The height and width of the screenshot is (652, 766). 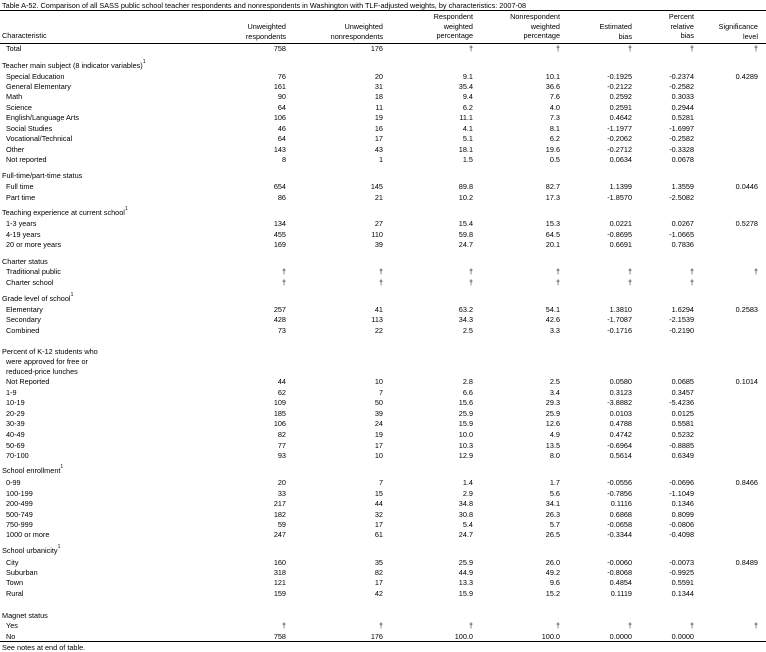 I want to click on table-cell: 0.0125, so click(x=682, y=413).